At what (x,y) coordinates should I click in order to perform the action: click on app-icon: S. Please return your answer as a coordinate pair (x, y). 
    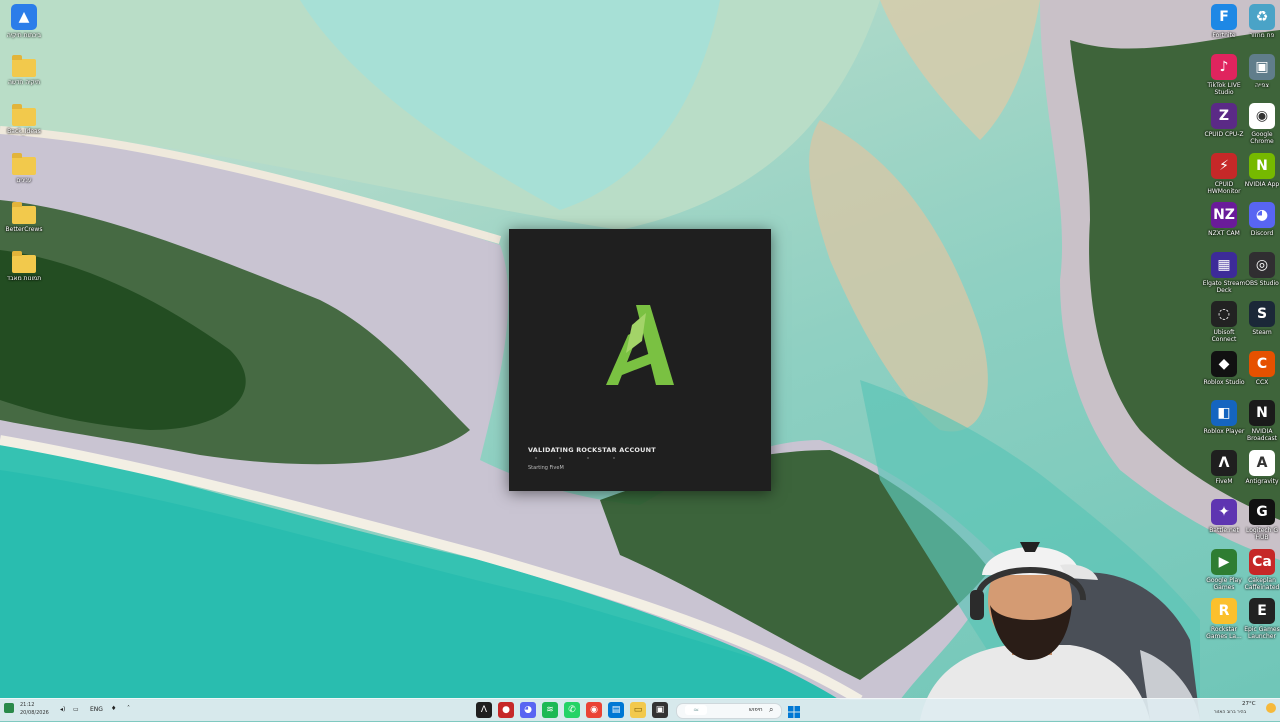
    Looking at the image, I should click on (1262, 314).